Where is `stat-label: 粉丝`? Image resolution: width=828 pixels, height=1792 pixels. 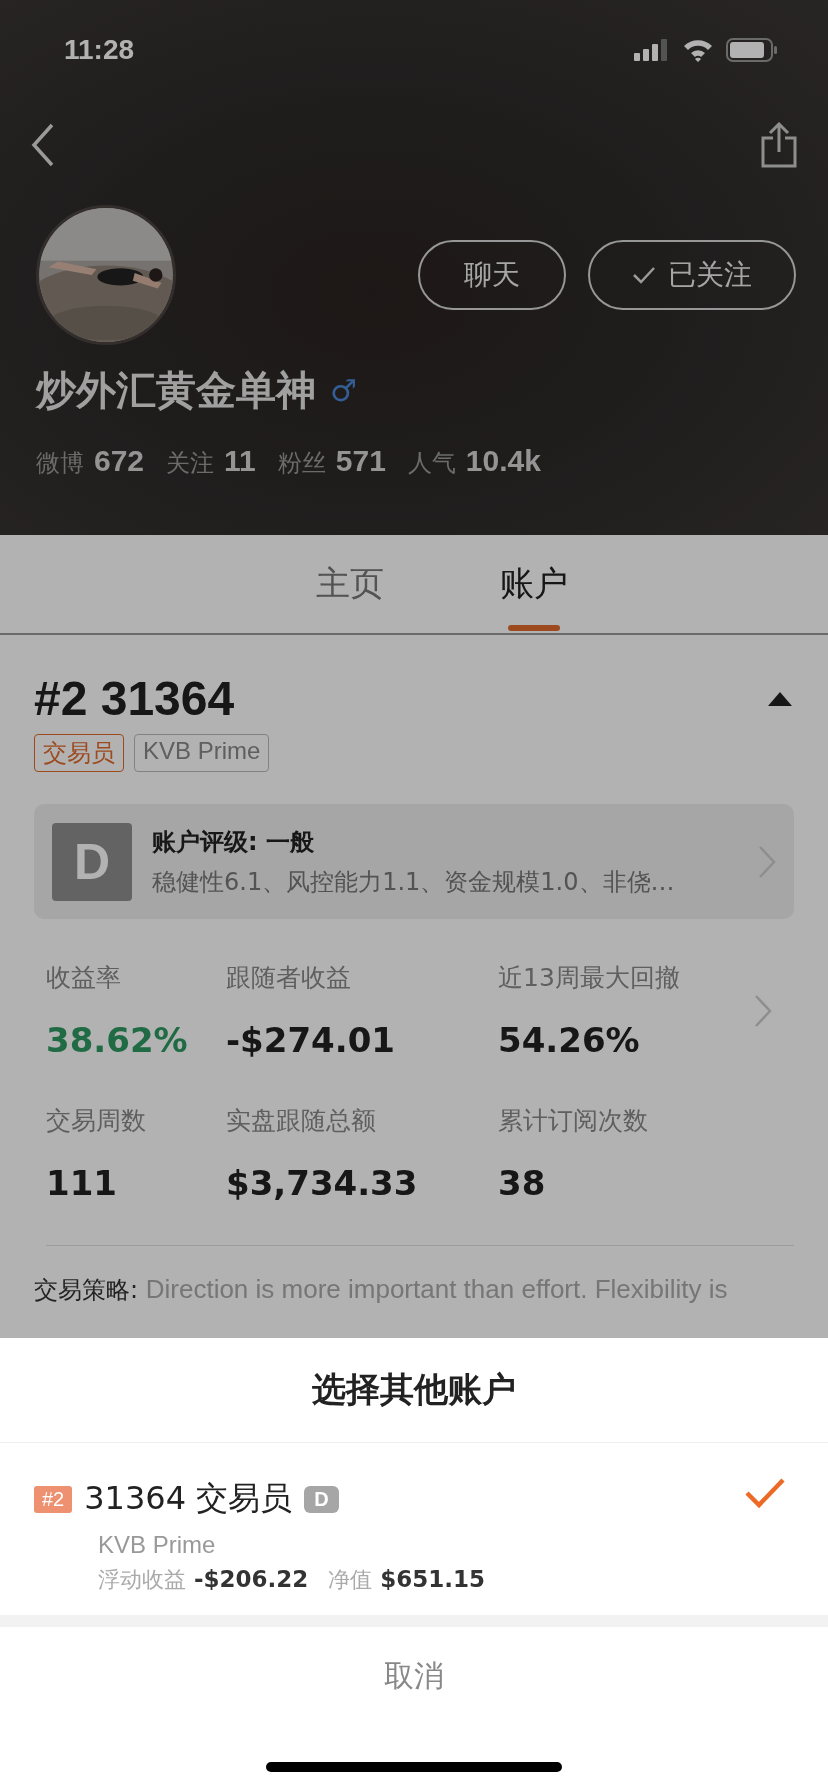 stat-label: 粉丝 is located at coordinates (301, 463).